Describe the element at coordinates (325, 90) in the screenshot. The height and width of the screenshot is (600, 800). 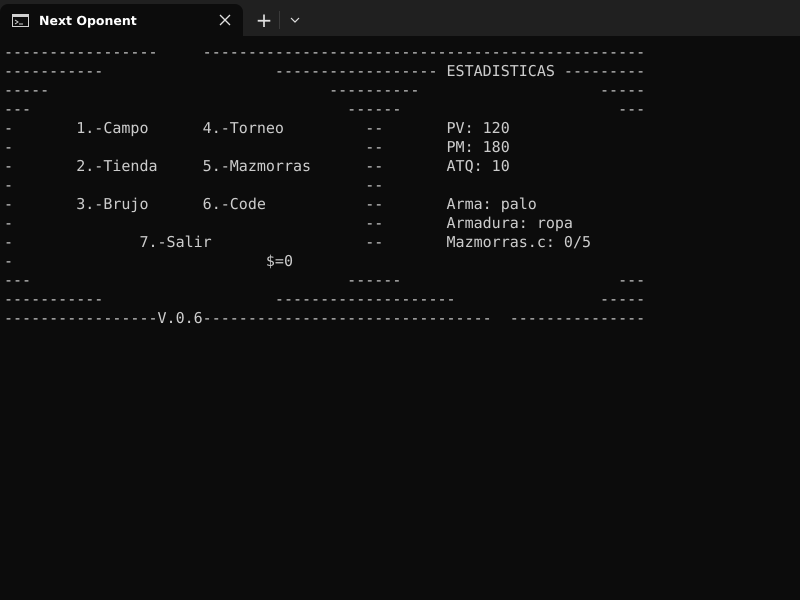
I see `terminal-line: ----- ---------- -----` at that location.